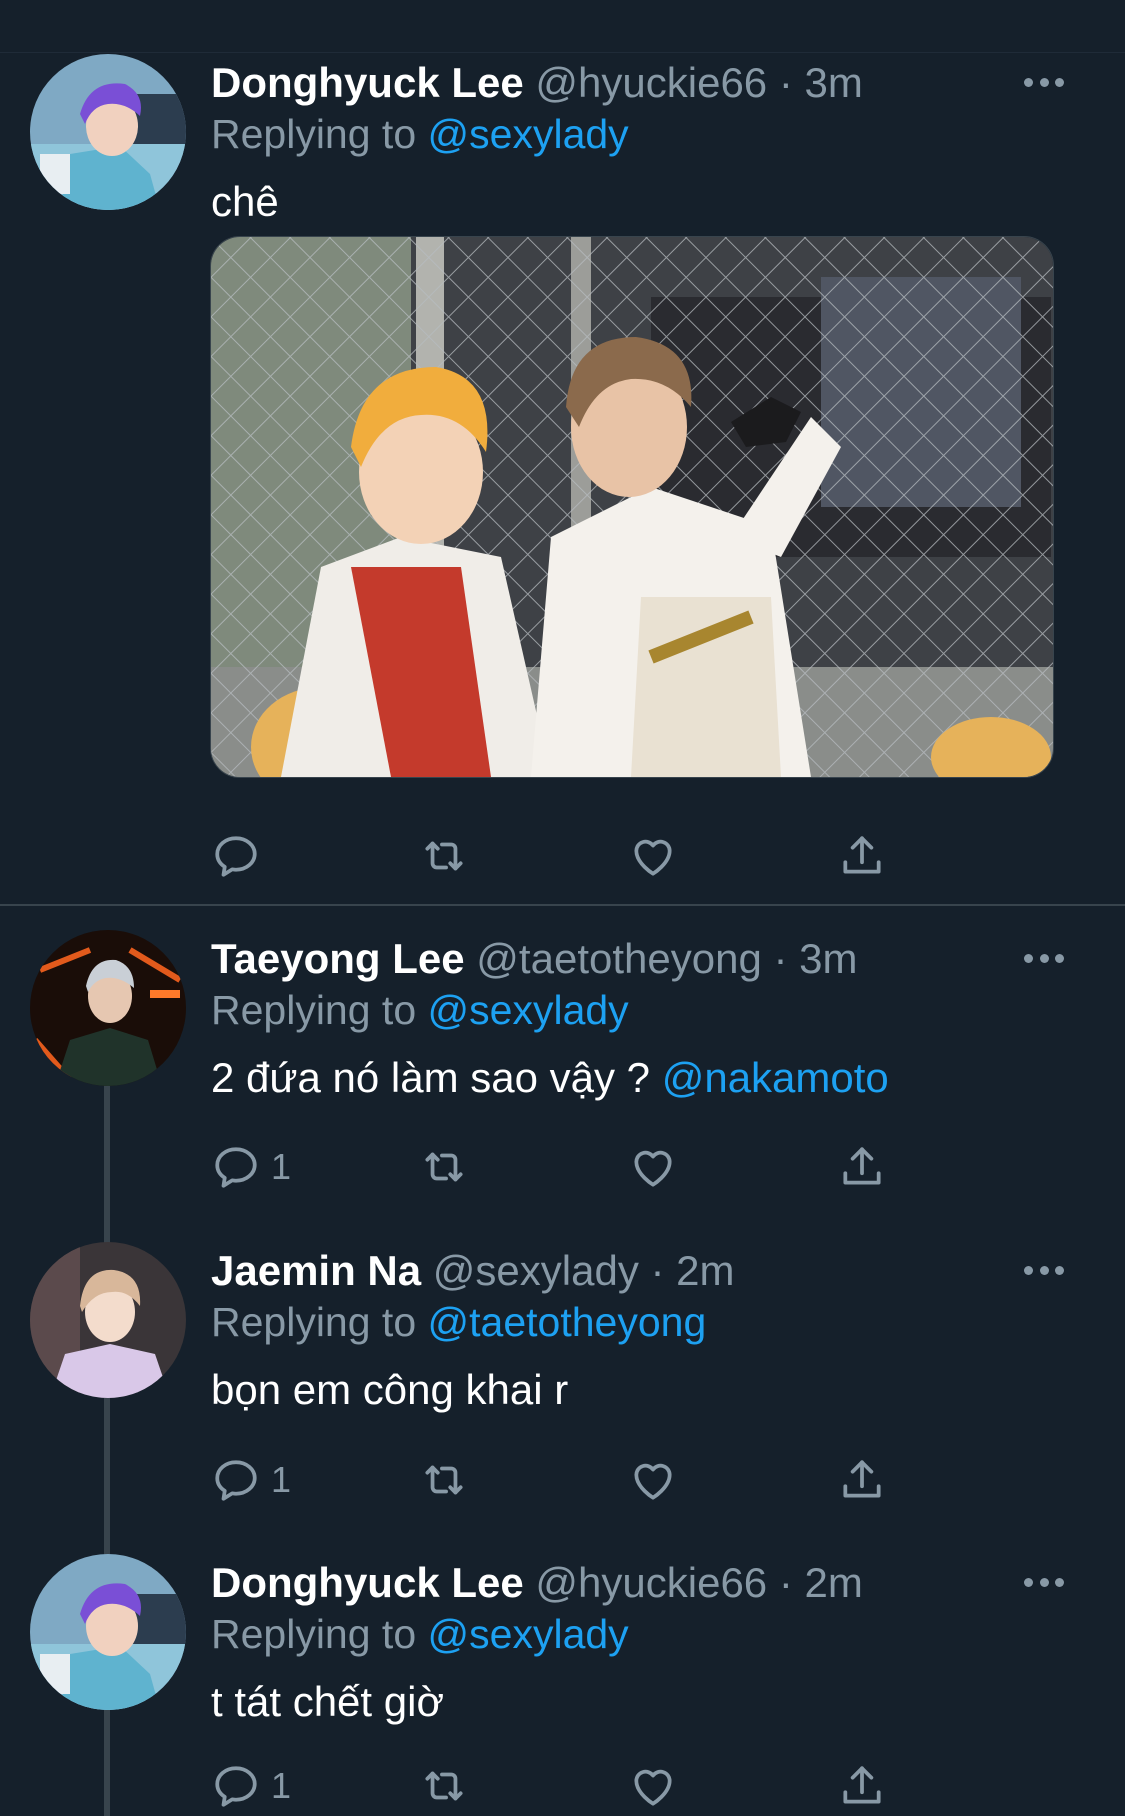 This screenshot has height=1816, width=1125. What do you see at coordinates (571, 856) in the screenshot?
I see `tweet-actions` at bounding box center [571, 856].